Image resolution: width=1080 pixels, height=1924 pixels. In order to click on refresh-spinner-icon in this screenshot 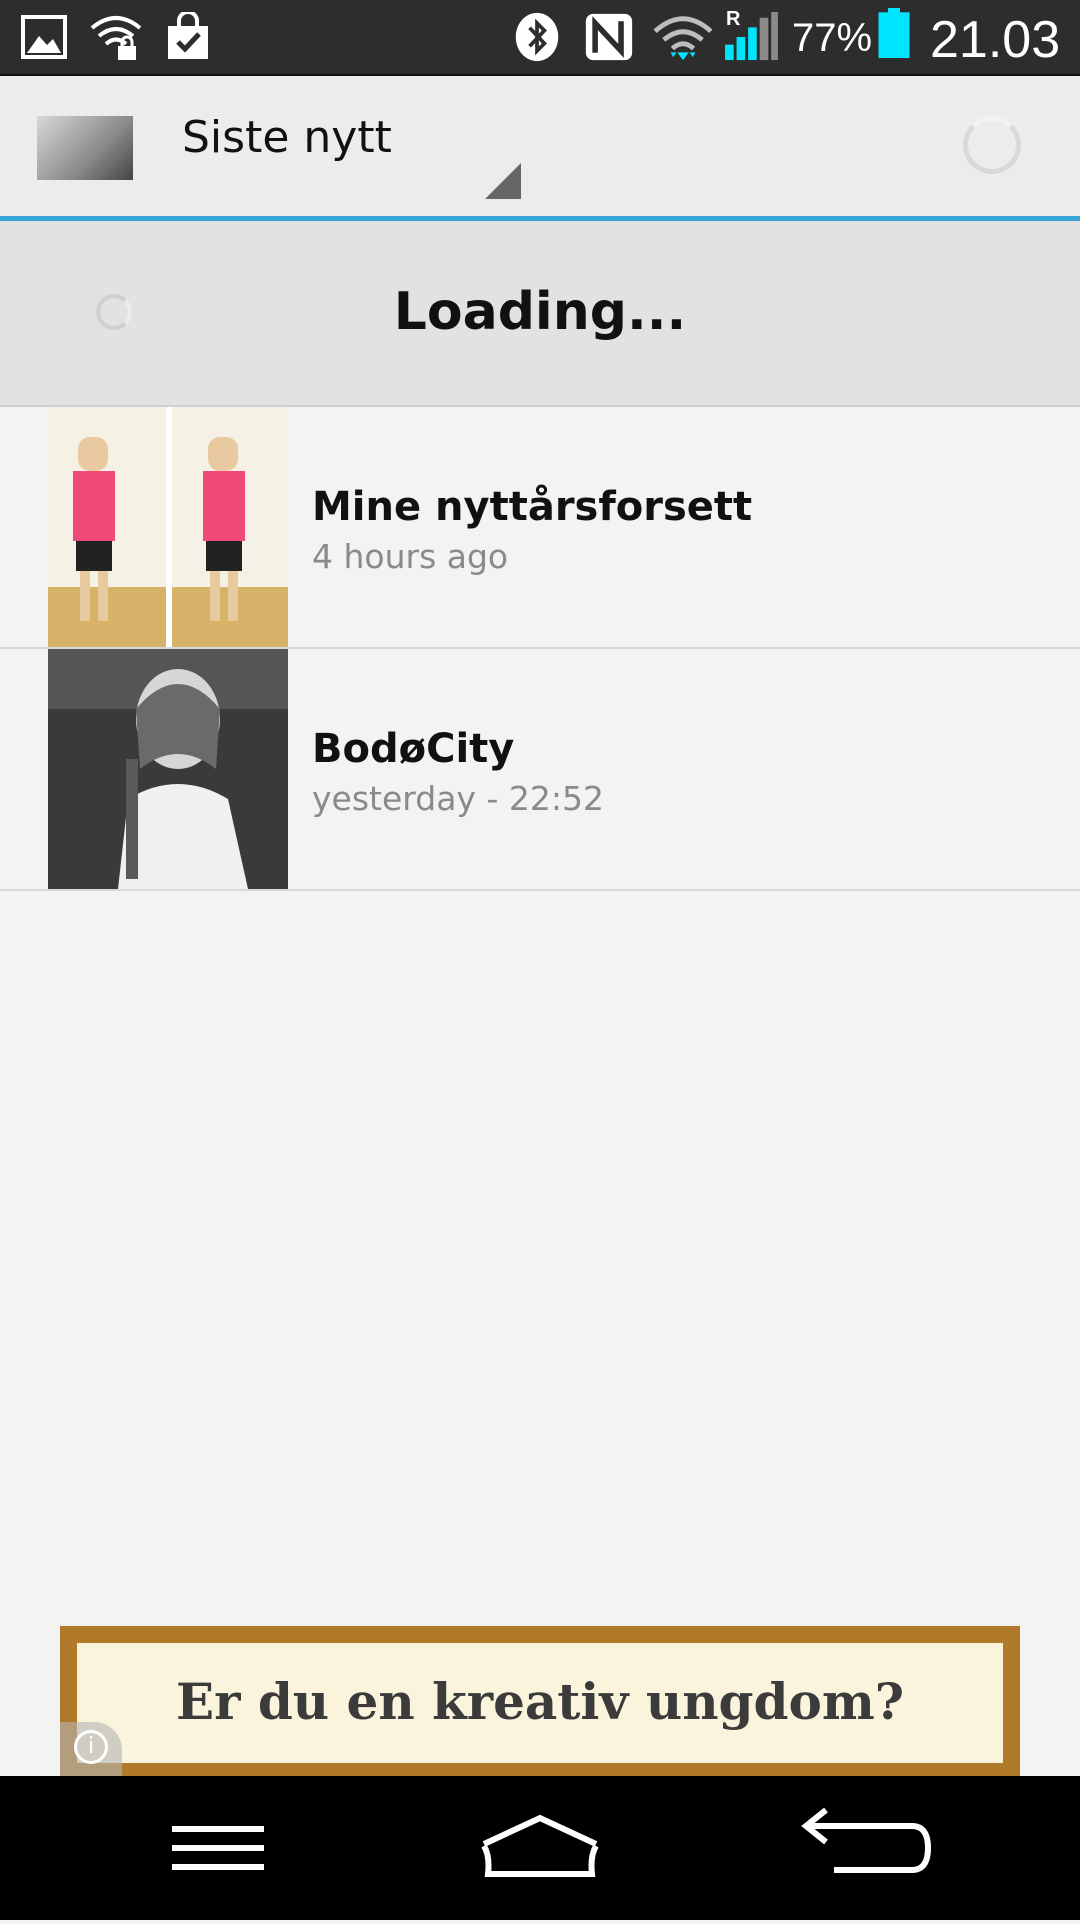, I will do `click(992, 145)`.